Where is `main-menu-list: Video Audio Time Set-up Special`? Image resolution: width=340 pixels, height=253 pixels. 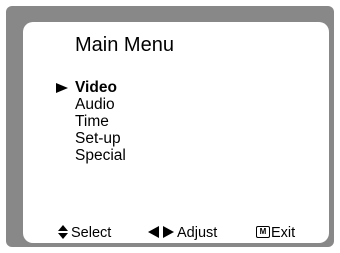
main-menu-list: Video Audio Time Set-up Special is located at coordinates (91, 121).